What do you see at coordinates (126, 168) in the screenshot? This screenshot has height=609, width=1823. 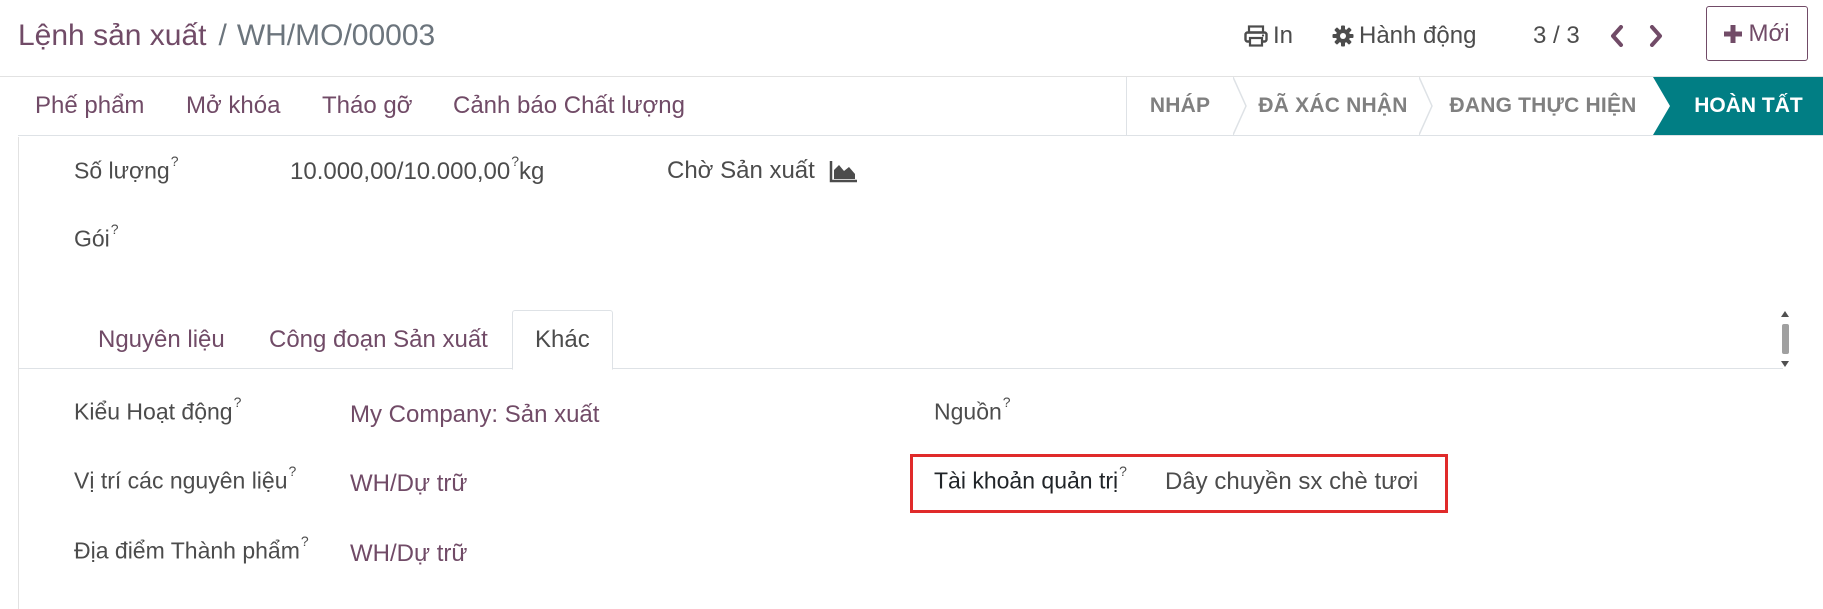 I see `quantity-label: Số lượng?` at bounding box center [126, 168].